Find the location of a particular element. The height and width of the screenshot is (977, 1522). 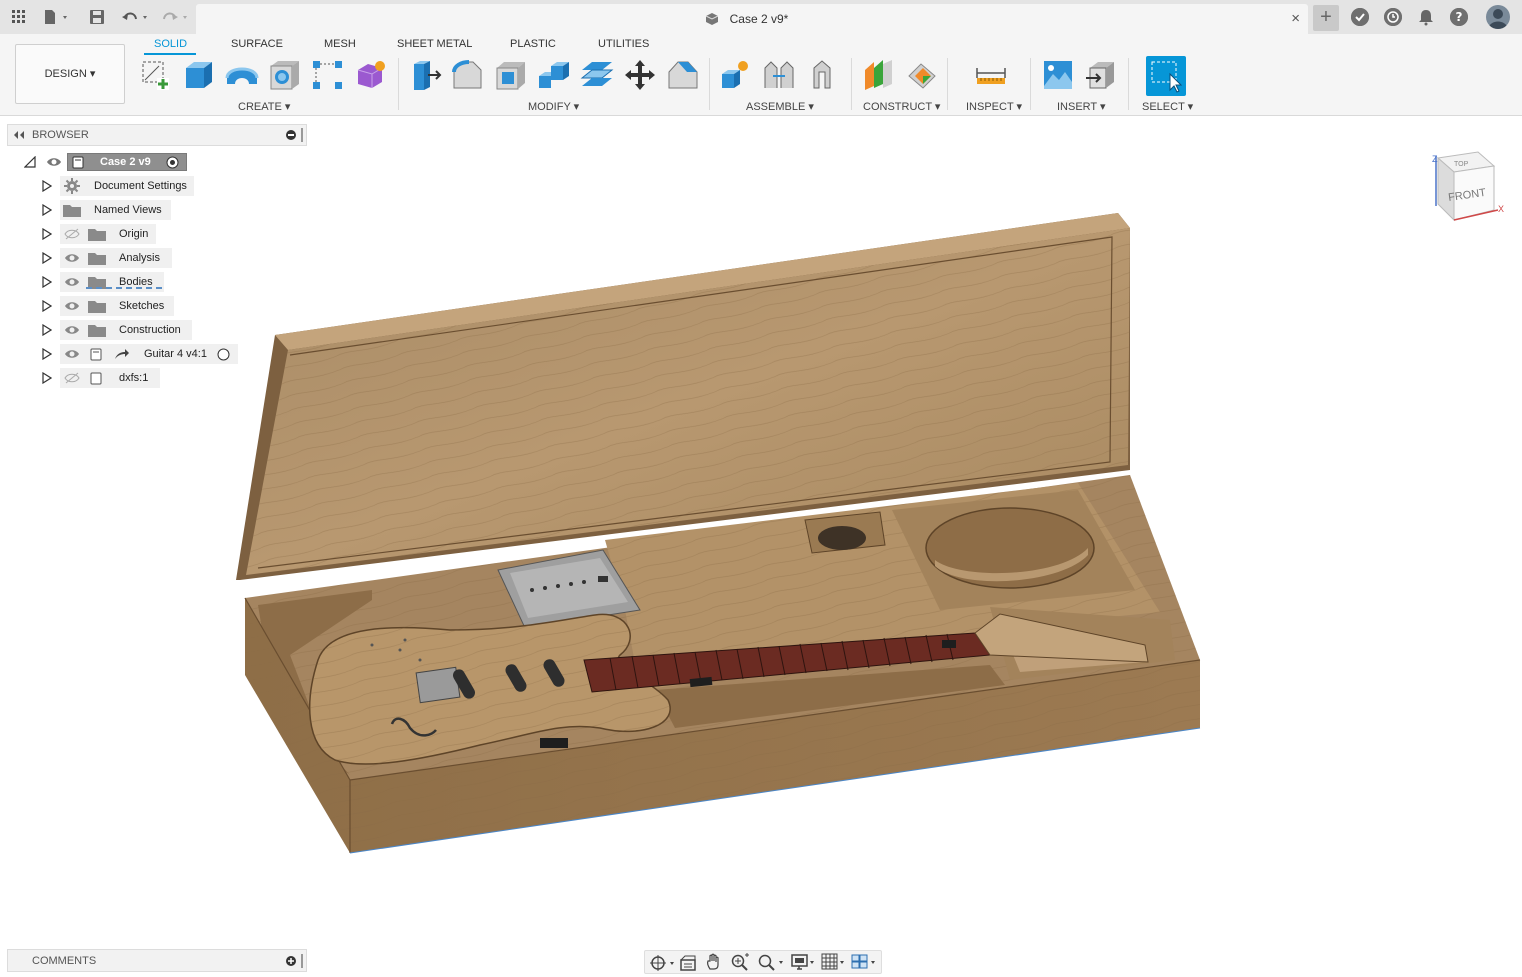

display-settings-icon is located at coordinates (804, 963).